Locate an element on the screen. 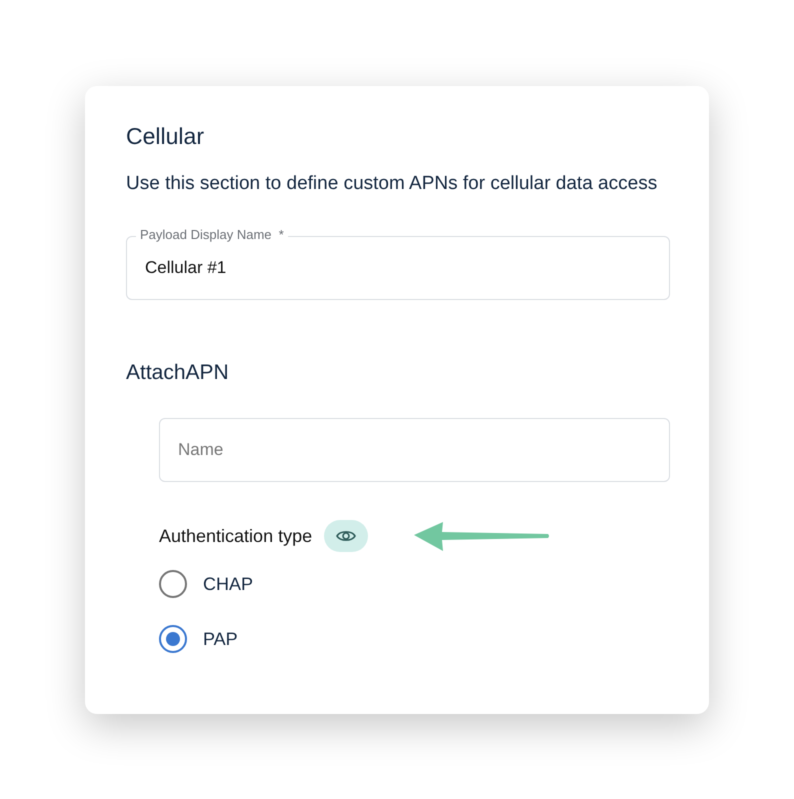  eye-icon is located at coordinates (346, 536).